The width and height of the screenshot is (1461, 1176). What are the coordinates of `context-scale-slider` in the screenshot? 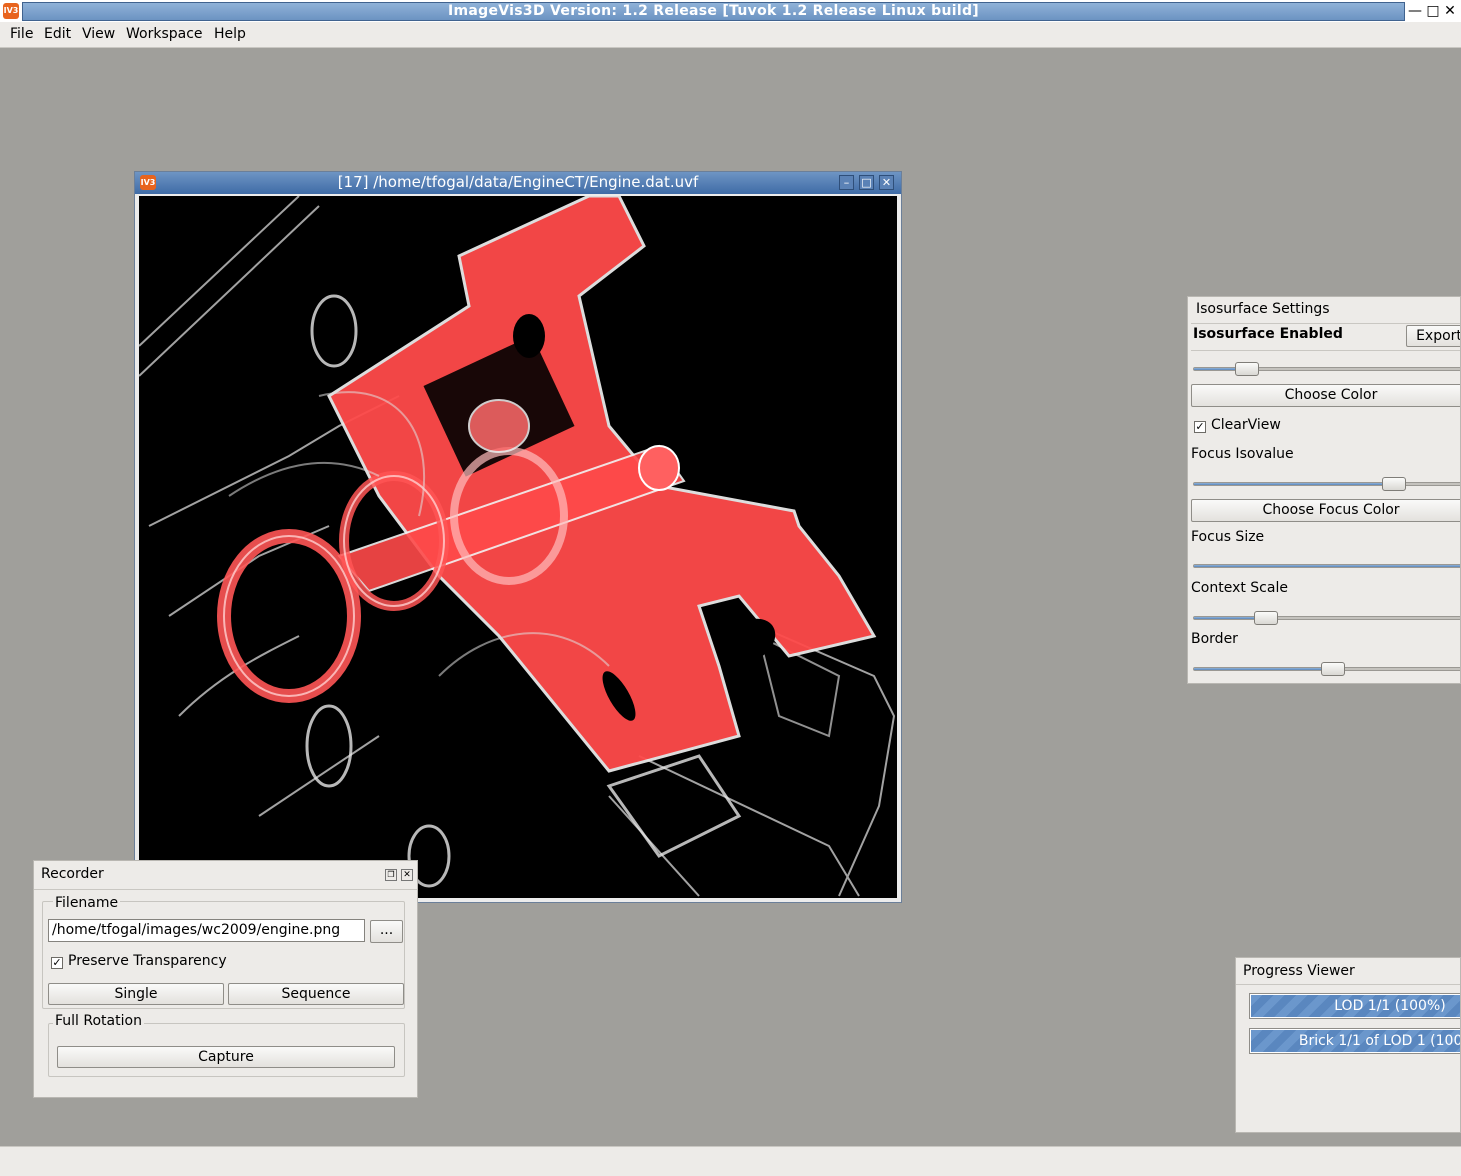 It's located at (1326, 618).